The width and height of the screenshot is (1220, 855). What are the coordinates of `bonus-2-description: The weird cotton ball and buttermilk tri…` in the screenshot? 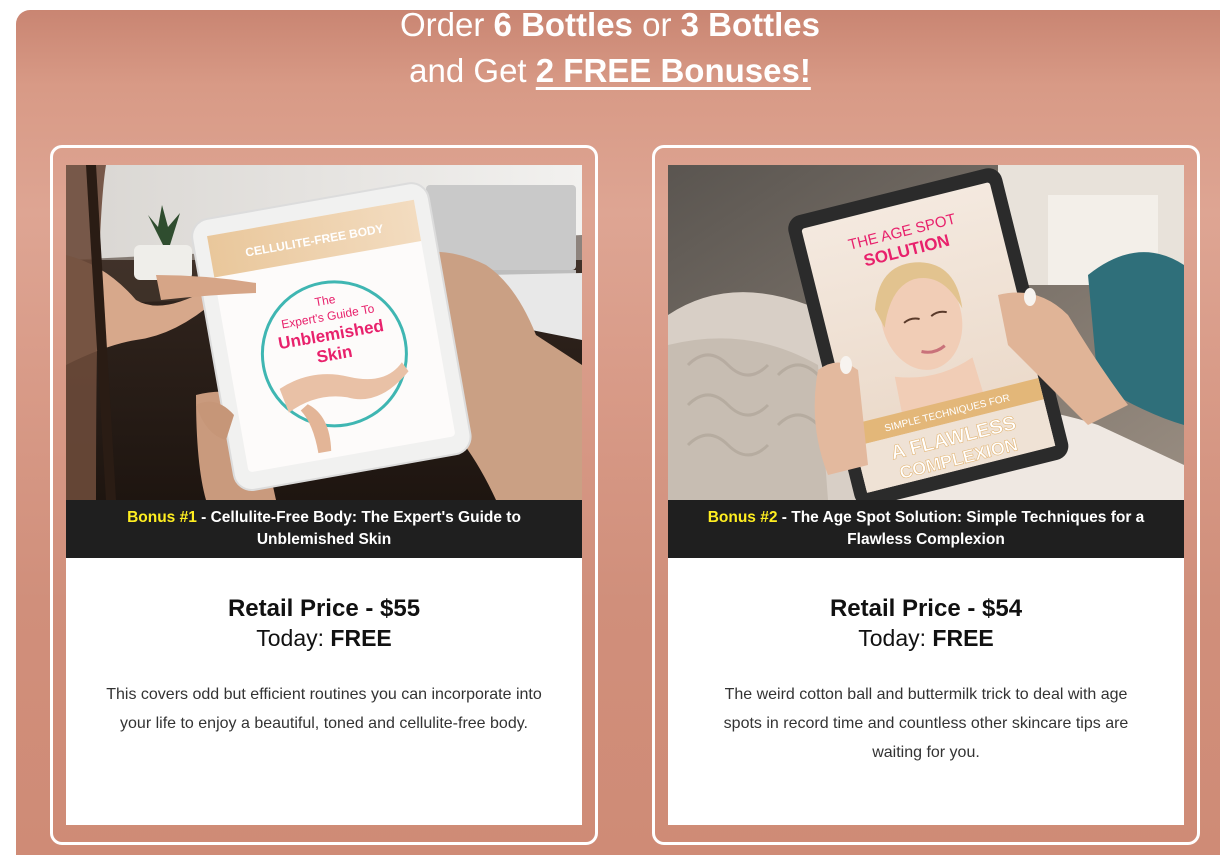 It's located at (926, 723).